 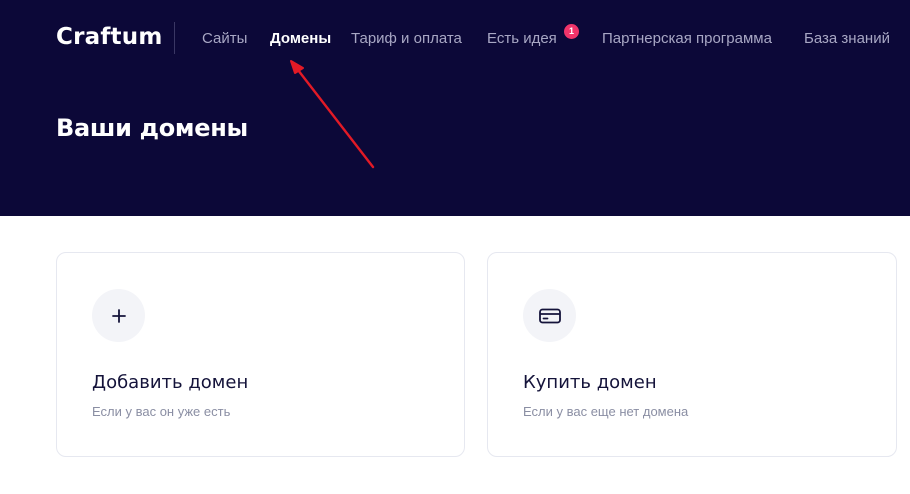 What do you see at coordinates (522, 40) in the screenshot?
I see `nav-item-ideas: Есть идея` at bounding box center [522, 40].